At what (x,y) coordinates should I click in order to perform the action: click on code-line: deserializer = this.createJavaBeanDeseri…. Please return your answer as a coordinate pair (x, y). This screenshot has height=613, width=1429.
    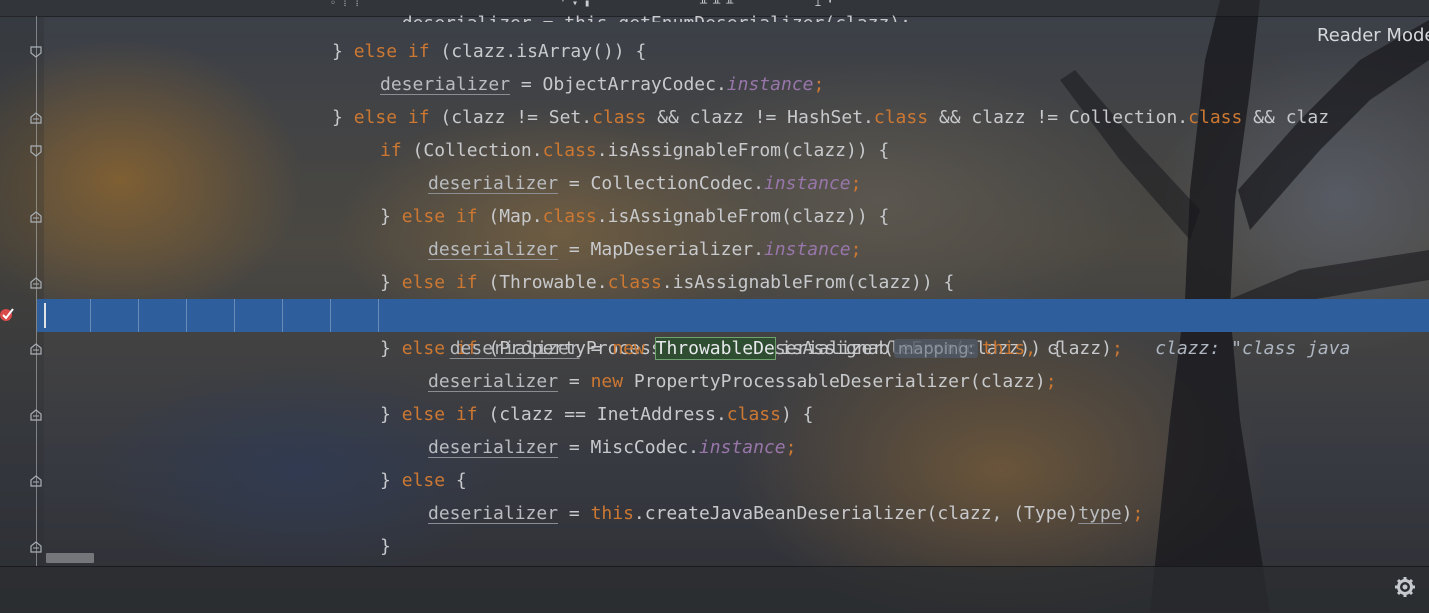
    Looking at the image, I should click on (785, 513).